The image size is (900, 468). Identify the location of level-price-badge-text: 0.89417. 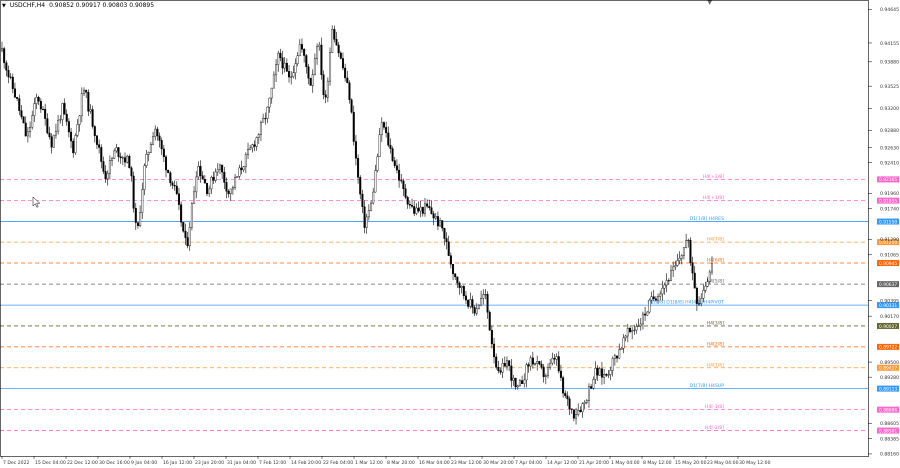
(888, 369).